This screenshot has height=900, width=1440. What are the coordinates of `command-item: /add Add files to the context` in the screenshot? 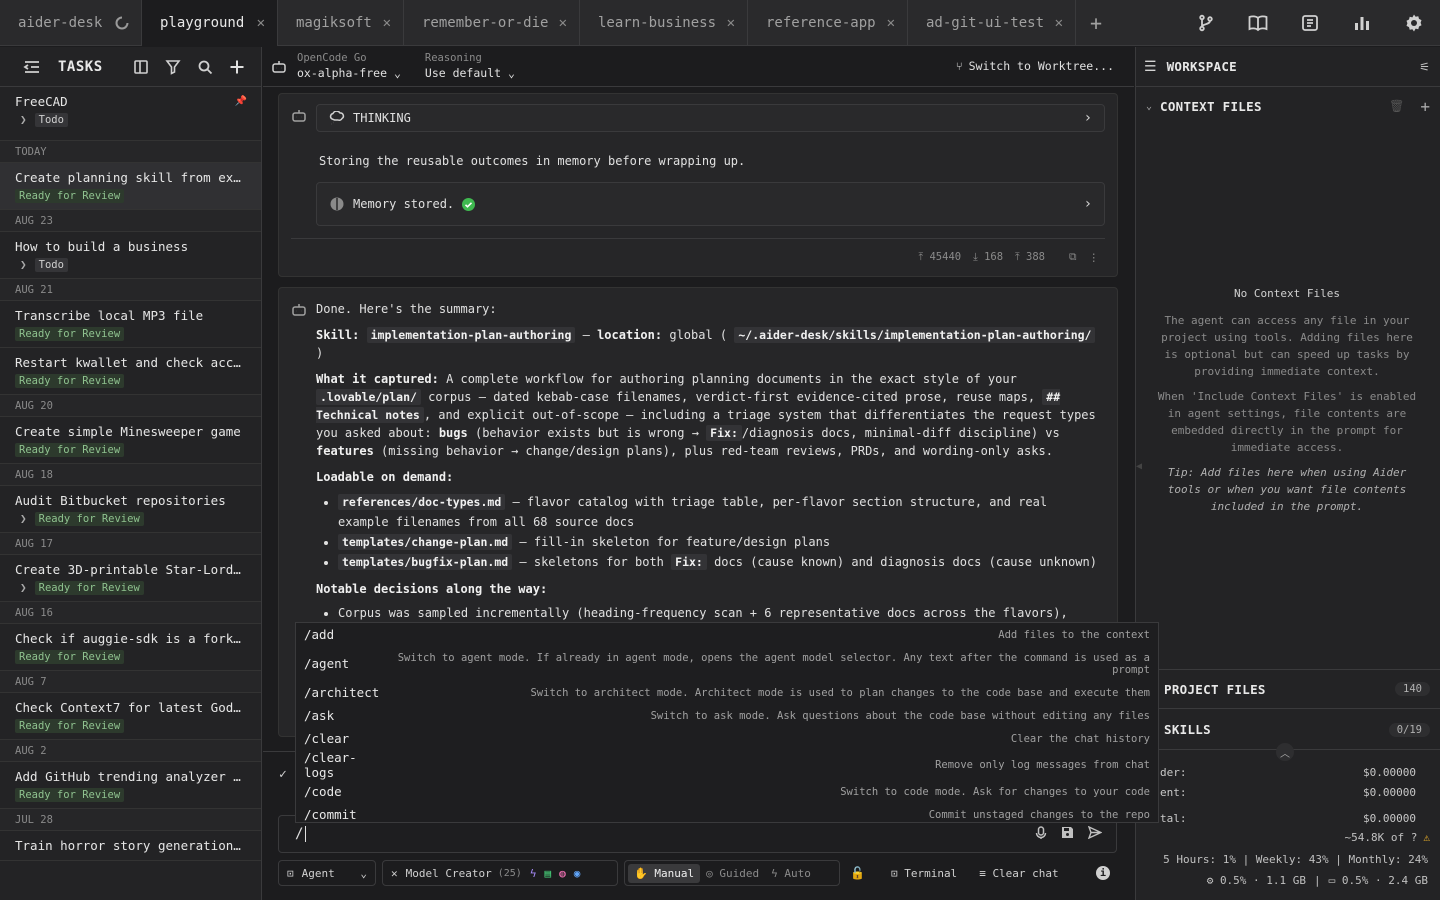 It's located at (727, 634).